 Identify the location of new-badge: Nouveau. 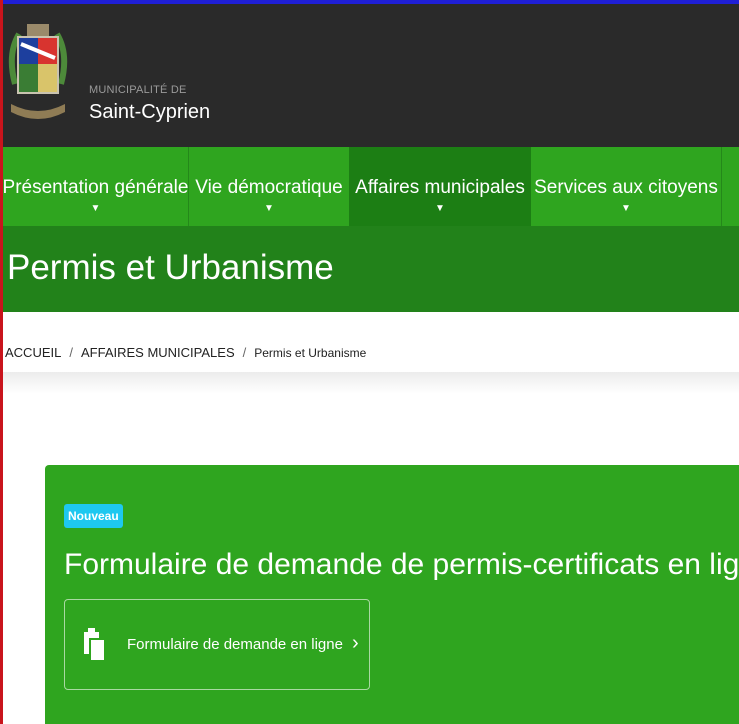
(93, 516).